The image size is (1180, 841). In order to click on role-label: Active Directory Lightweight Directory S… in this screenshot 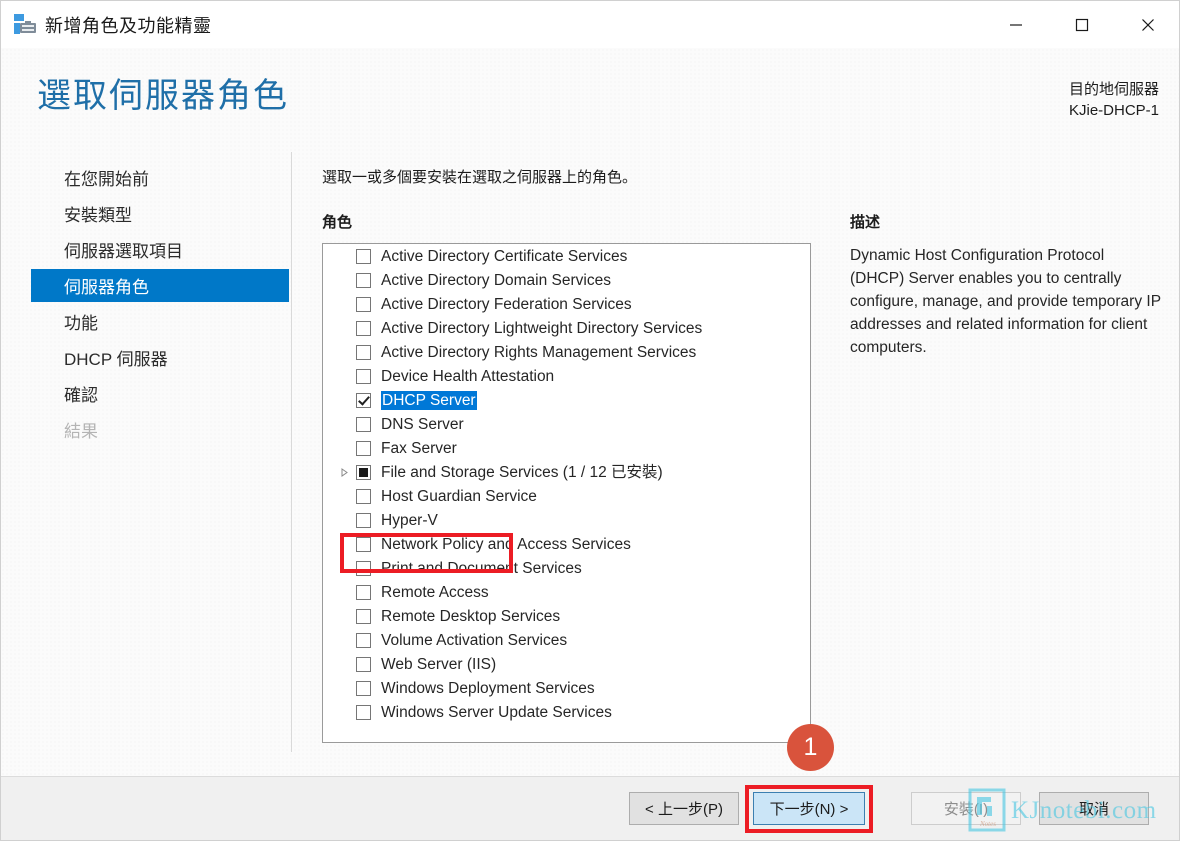, I will do `click(542, 328)`.